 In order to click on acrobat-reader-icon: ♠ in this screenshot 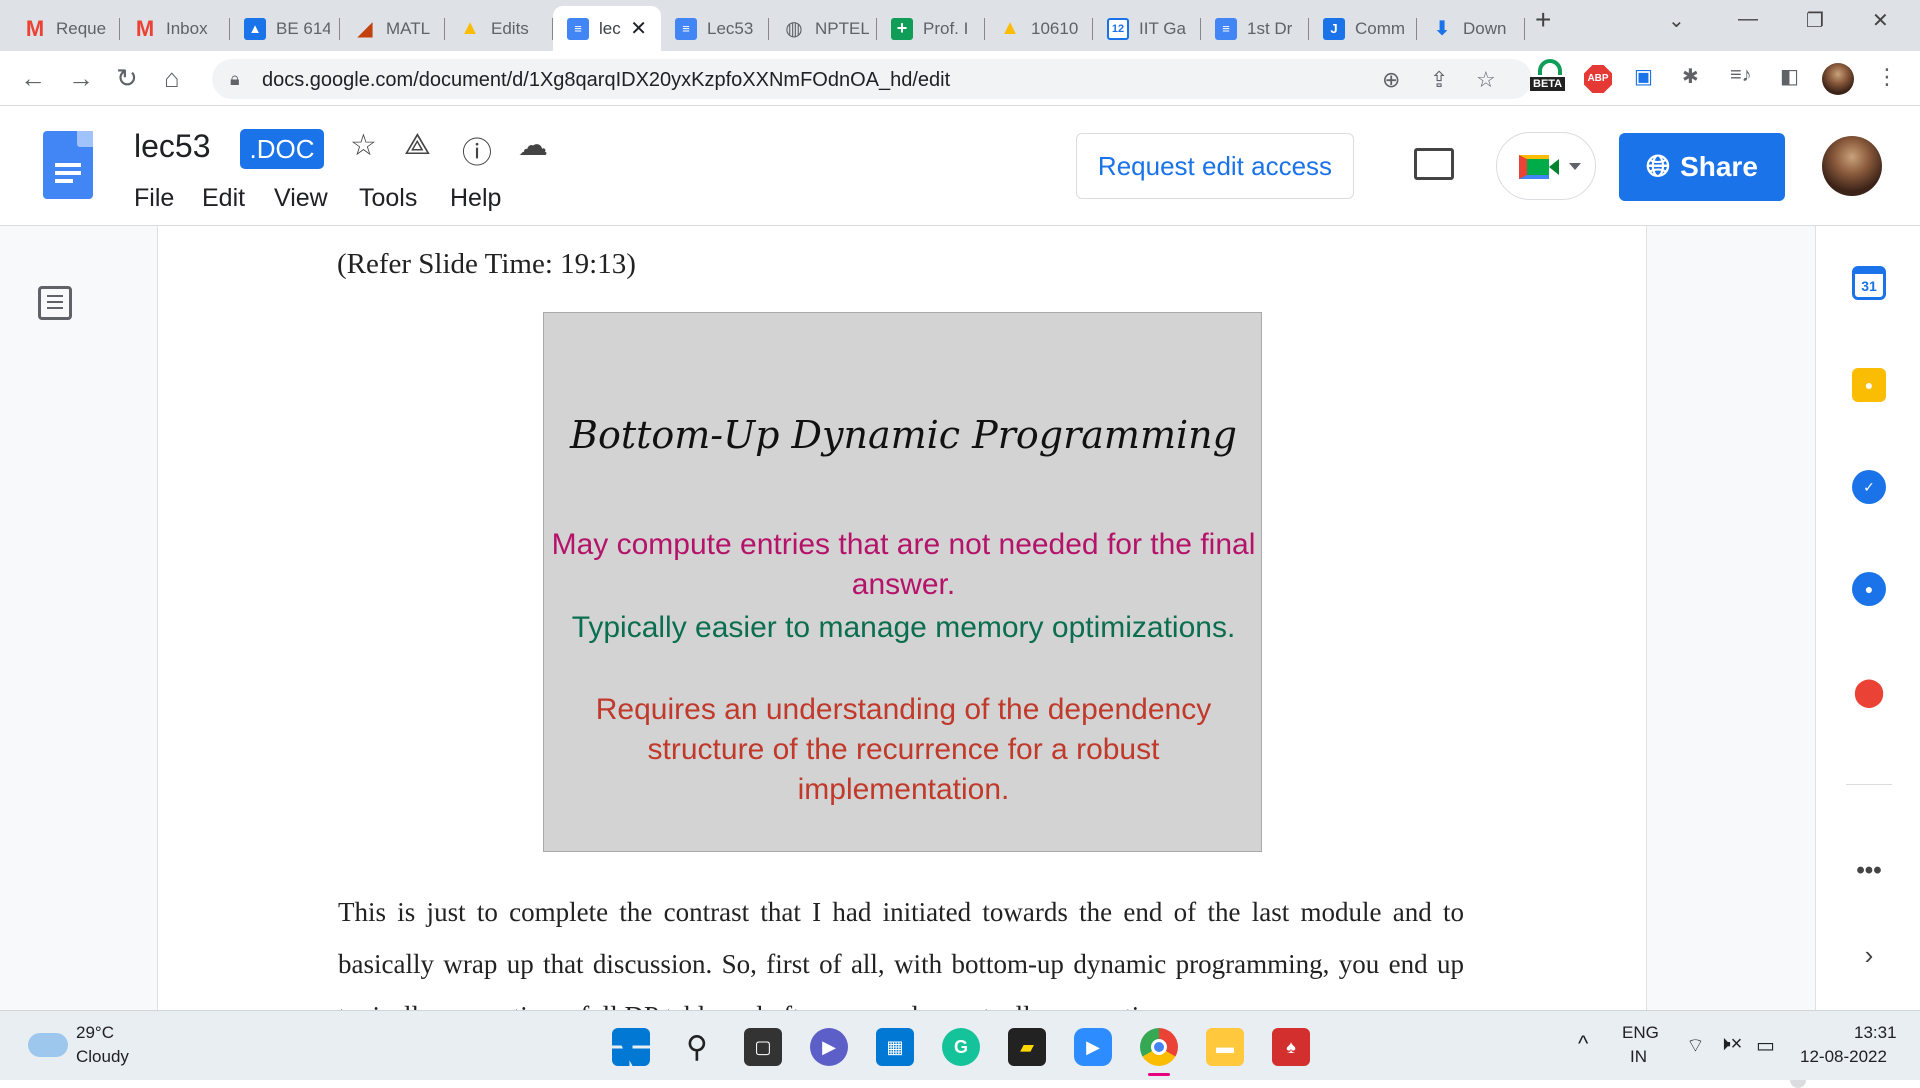, I will do `click(1291, 1047)`.